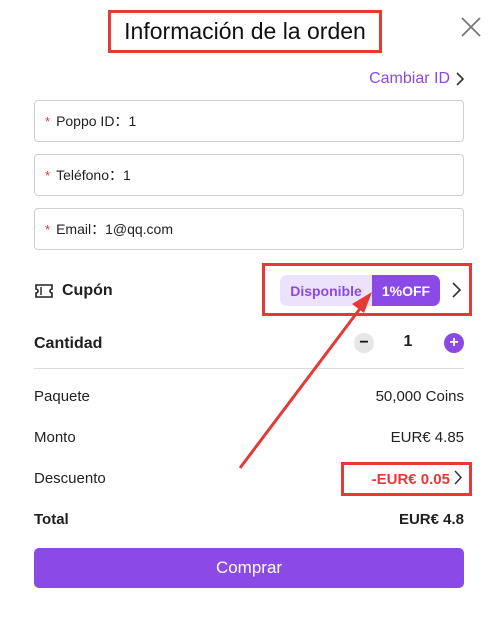 The image size is (500, 625). I want to click on close-icon, so click(471, 27).